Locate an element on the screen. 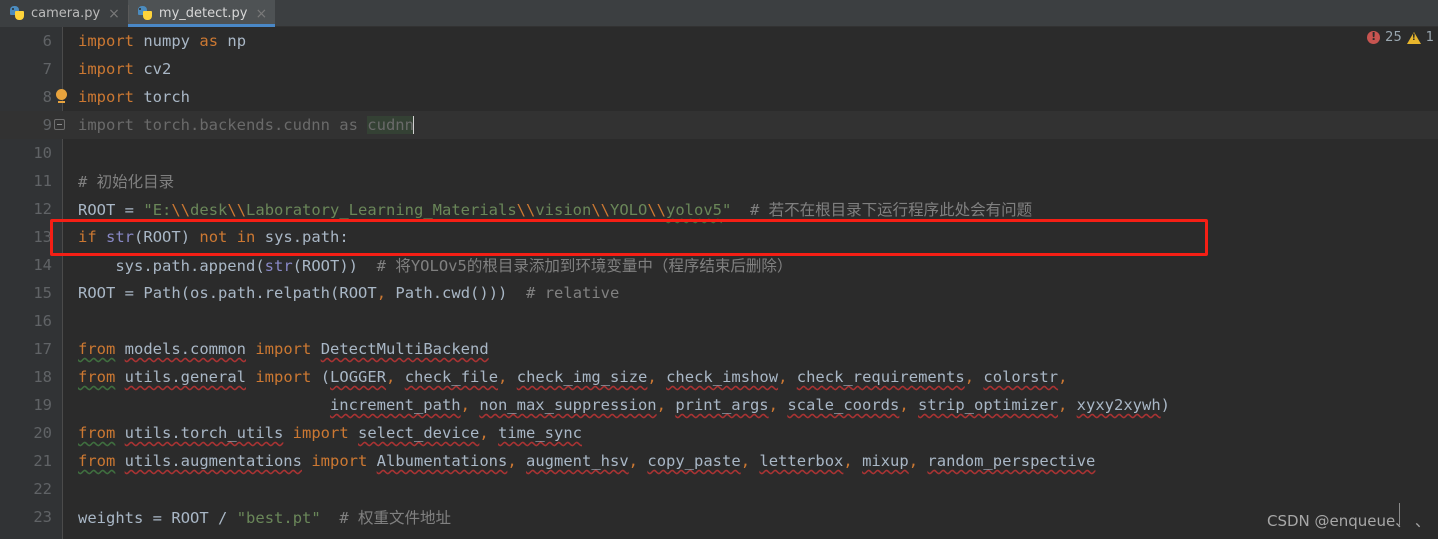 Image resolution: width=1438 pixels, height=539 pixels. line-number: 9 is located at coordinates (47, 125).